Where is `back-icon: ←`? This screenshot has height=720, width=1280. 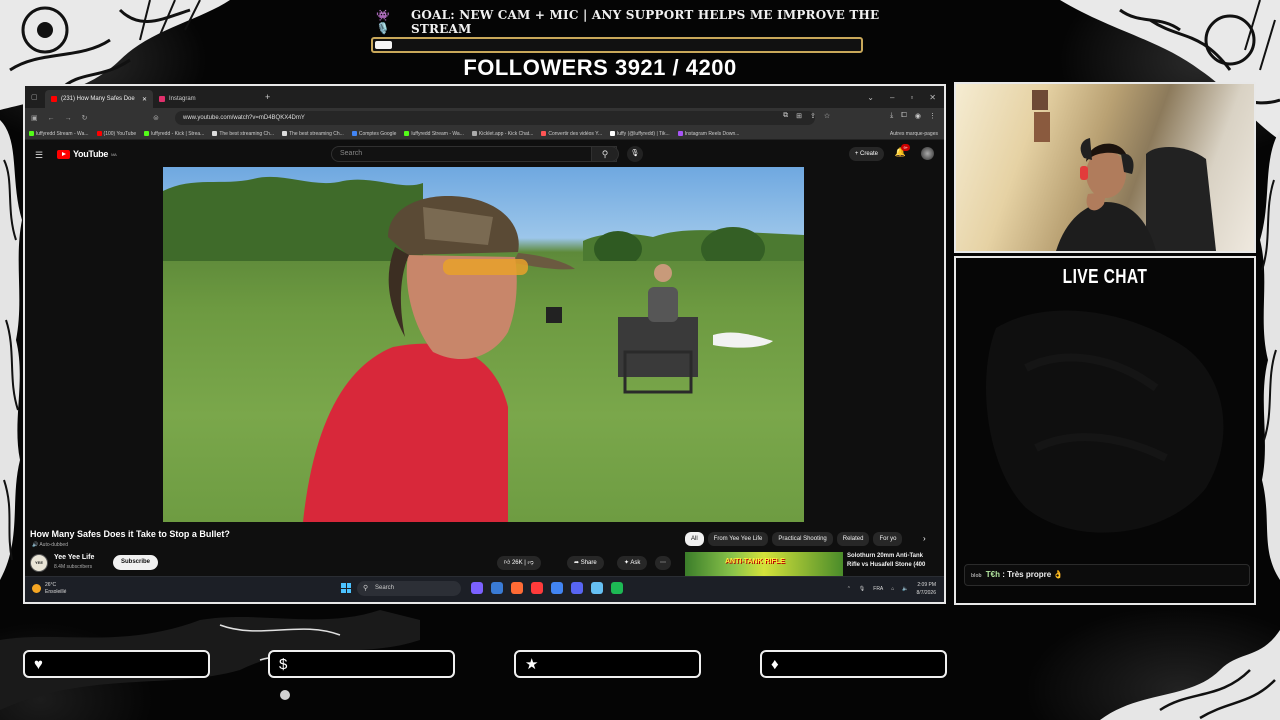
back-icon: ← is located at coordinates (51, 118).